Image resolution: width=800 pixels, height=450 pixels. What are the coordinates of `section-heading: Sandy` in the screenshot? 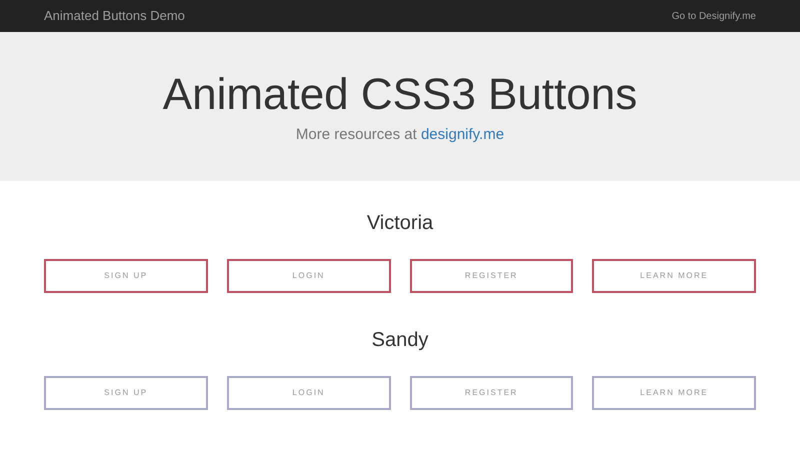 It's located at (400, 340).